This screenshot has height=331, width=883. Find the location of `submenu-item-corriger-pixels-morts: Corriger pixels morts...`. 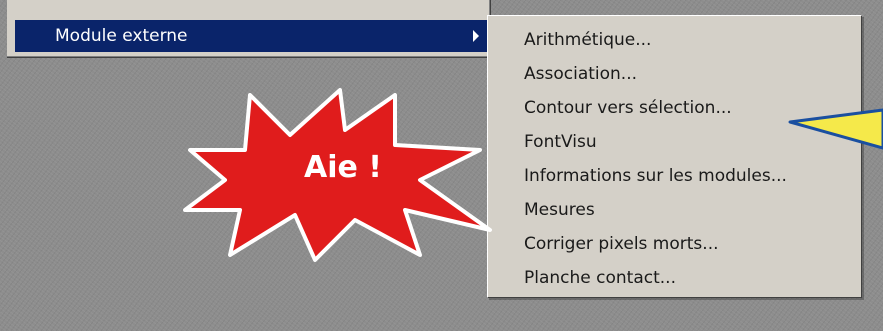

submenu-item-corriger-pixels-morts: Corriger pixels morts... is located at coordinates (621, 244).